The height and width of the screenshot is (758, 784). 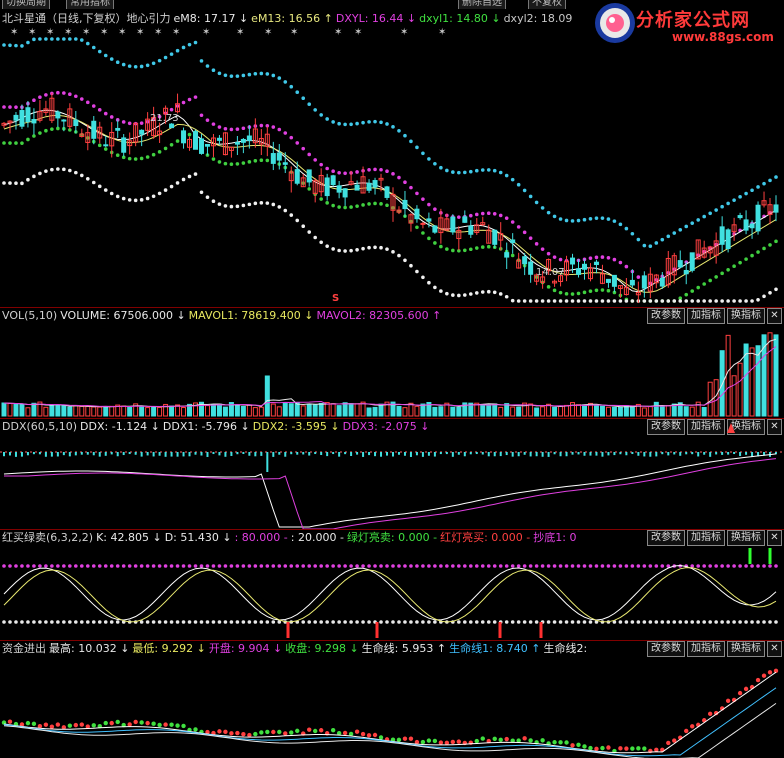 What do you see at coordinates (482, 4) in the screenshot?
I see `delete-selfselect-button: 删除自选` at bounding box center [482, 4].